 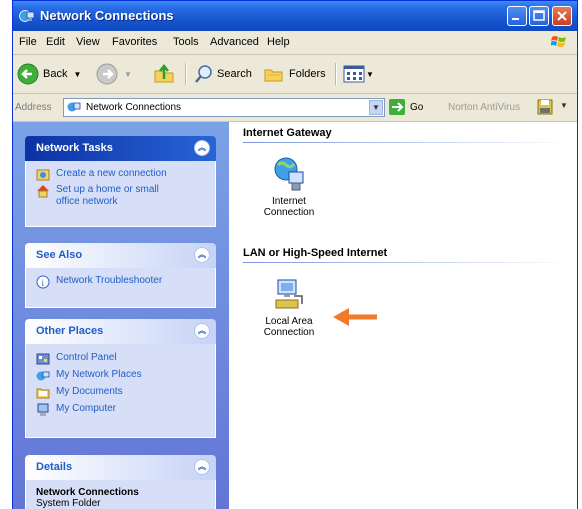 What do you see at coordinates (107, 15) in the screenshot?
I see `window-title: Network Connections` at bounding box center [107, 15].